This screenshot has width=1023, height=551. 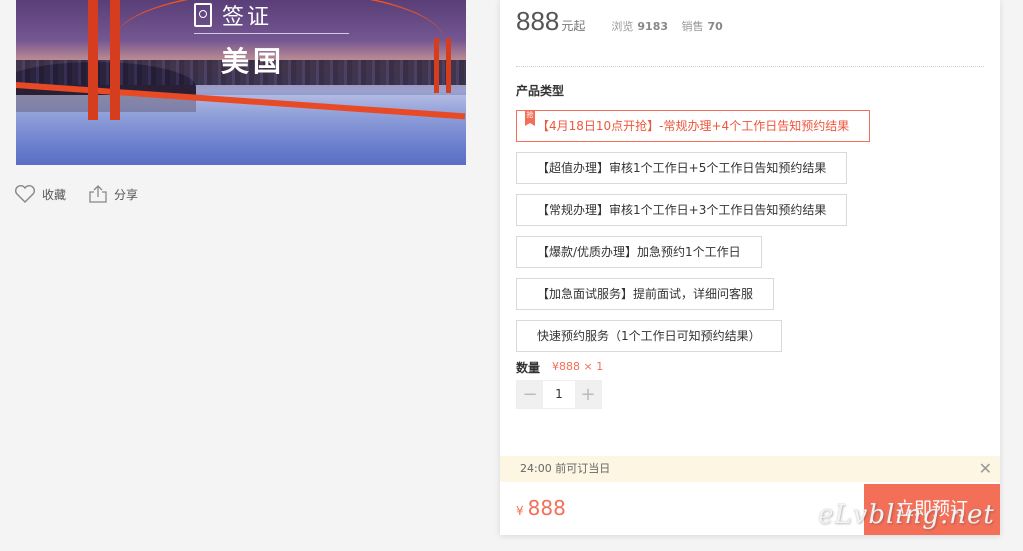 What do you see at coordinates (530, 118) in the screenshot?
I see `flash-sale-tag: 抢` at bounding box center [530, 118].